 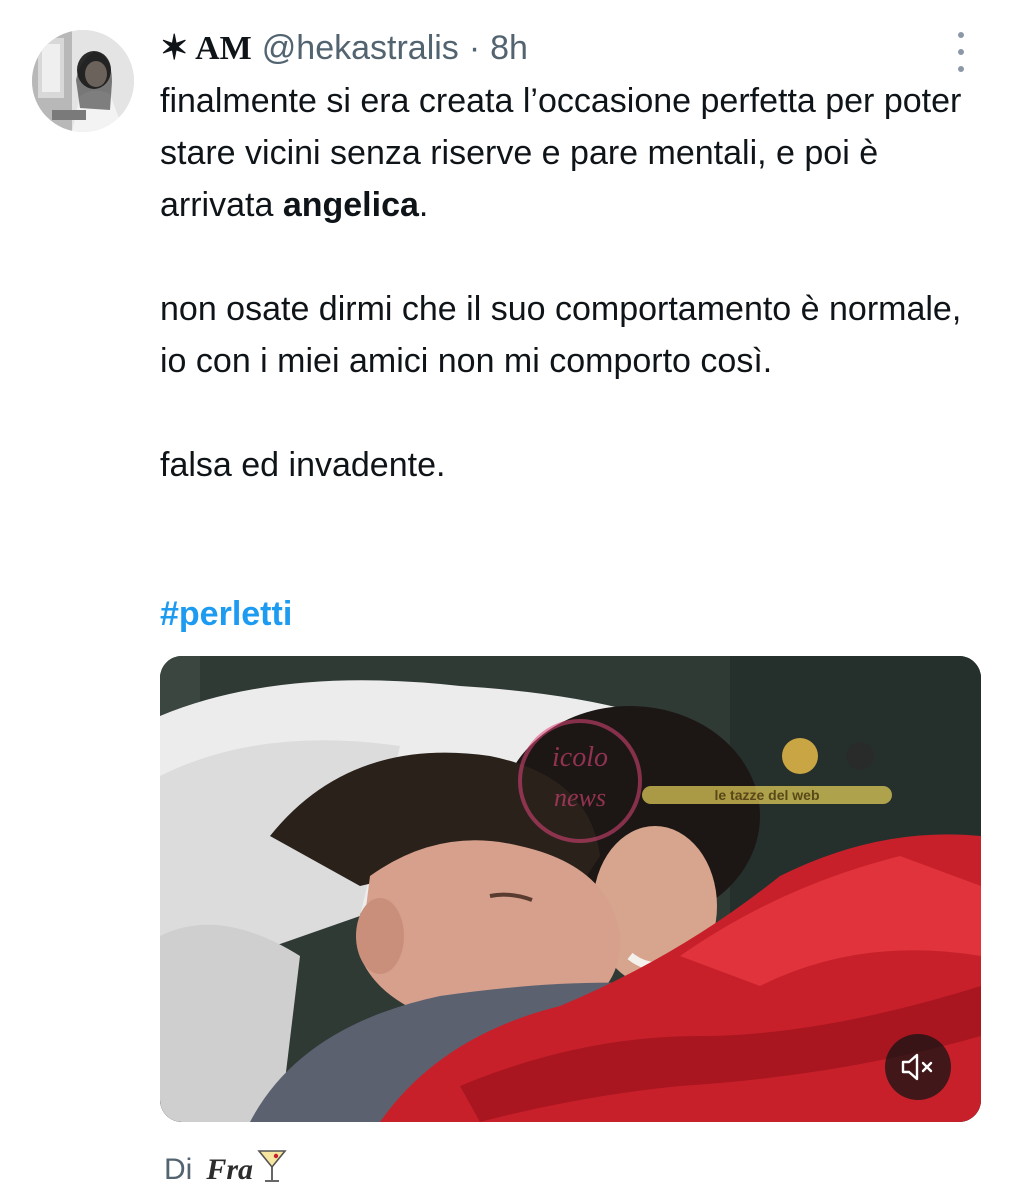 I want to click on svg-text: news, so click(x=580, y=797).